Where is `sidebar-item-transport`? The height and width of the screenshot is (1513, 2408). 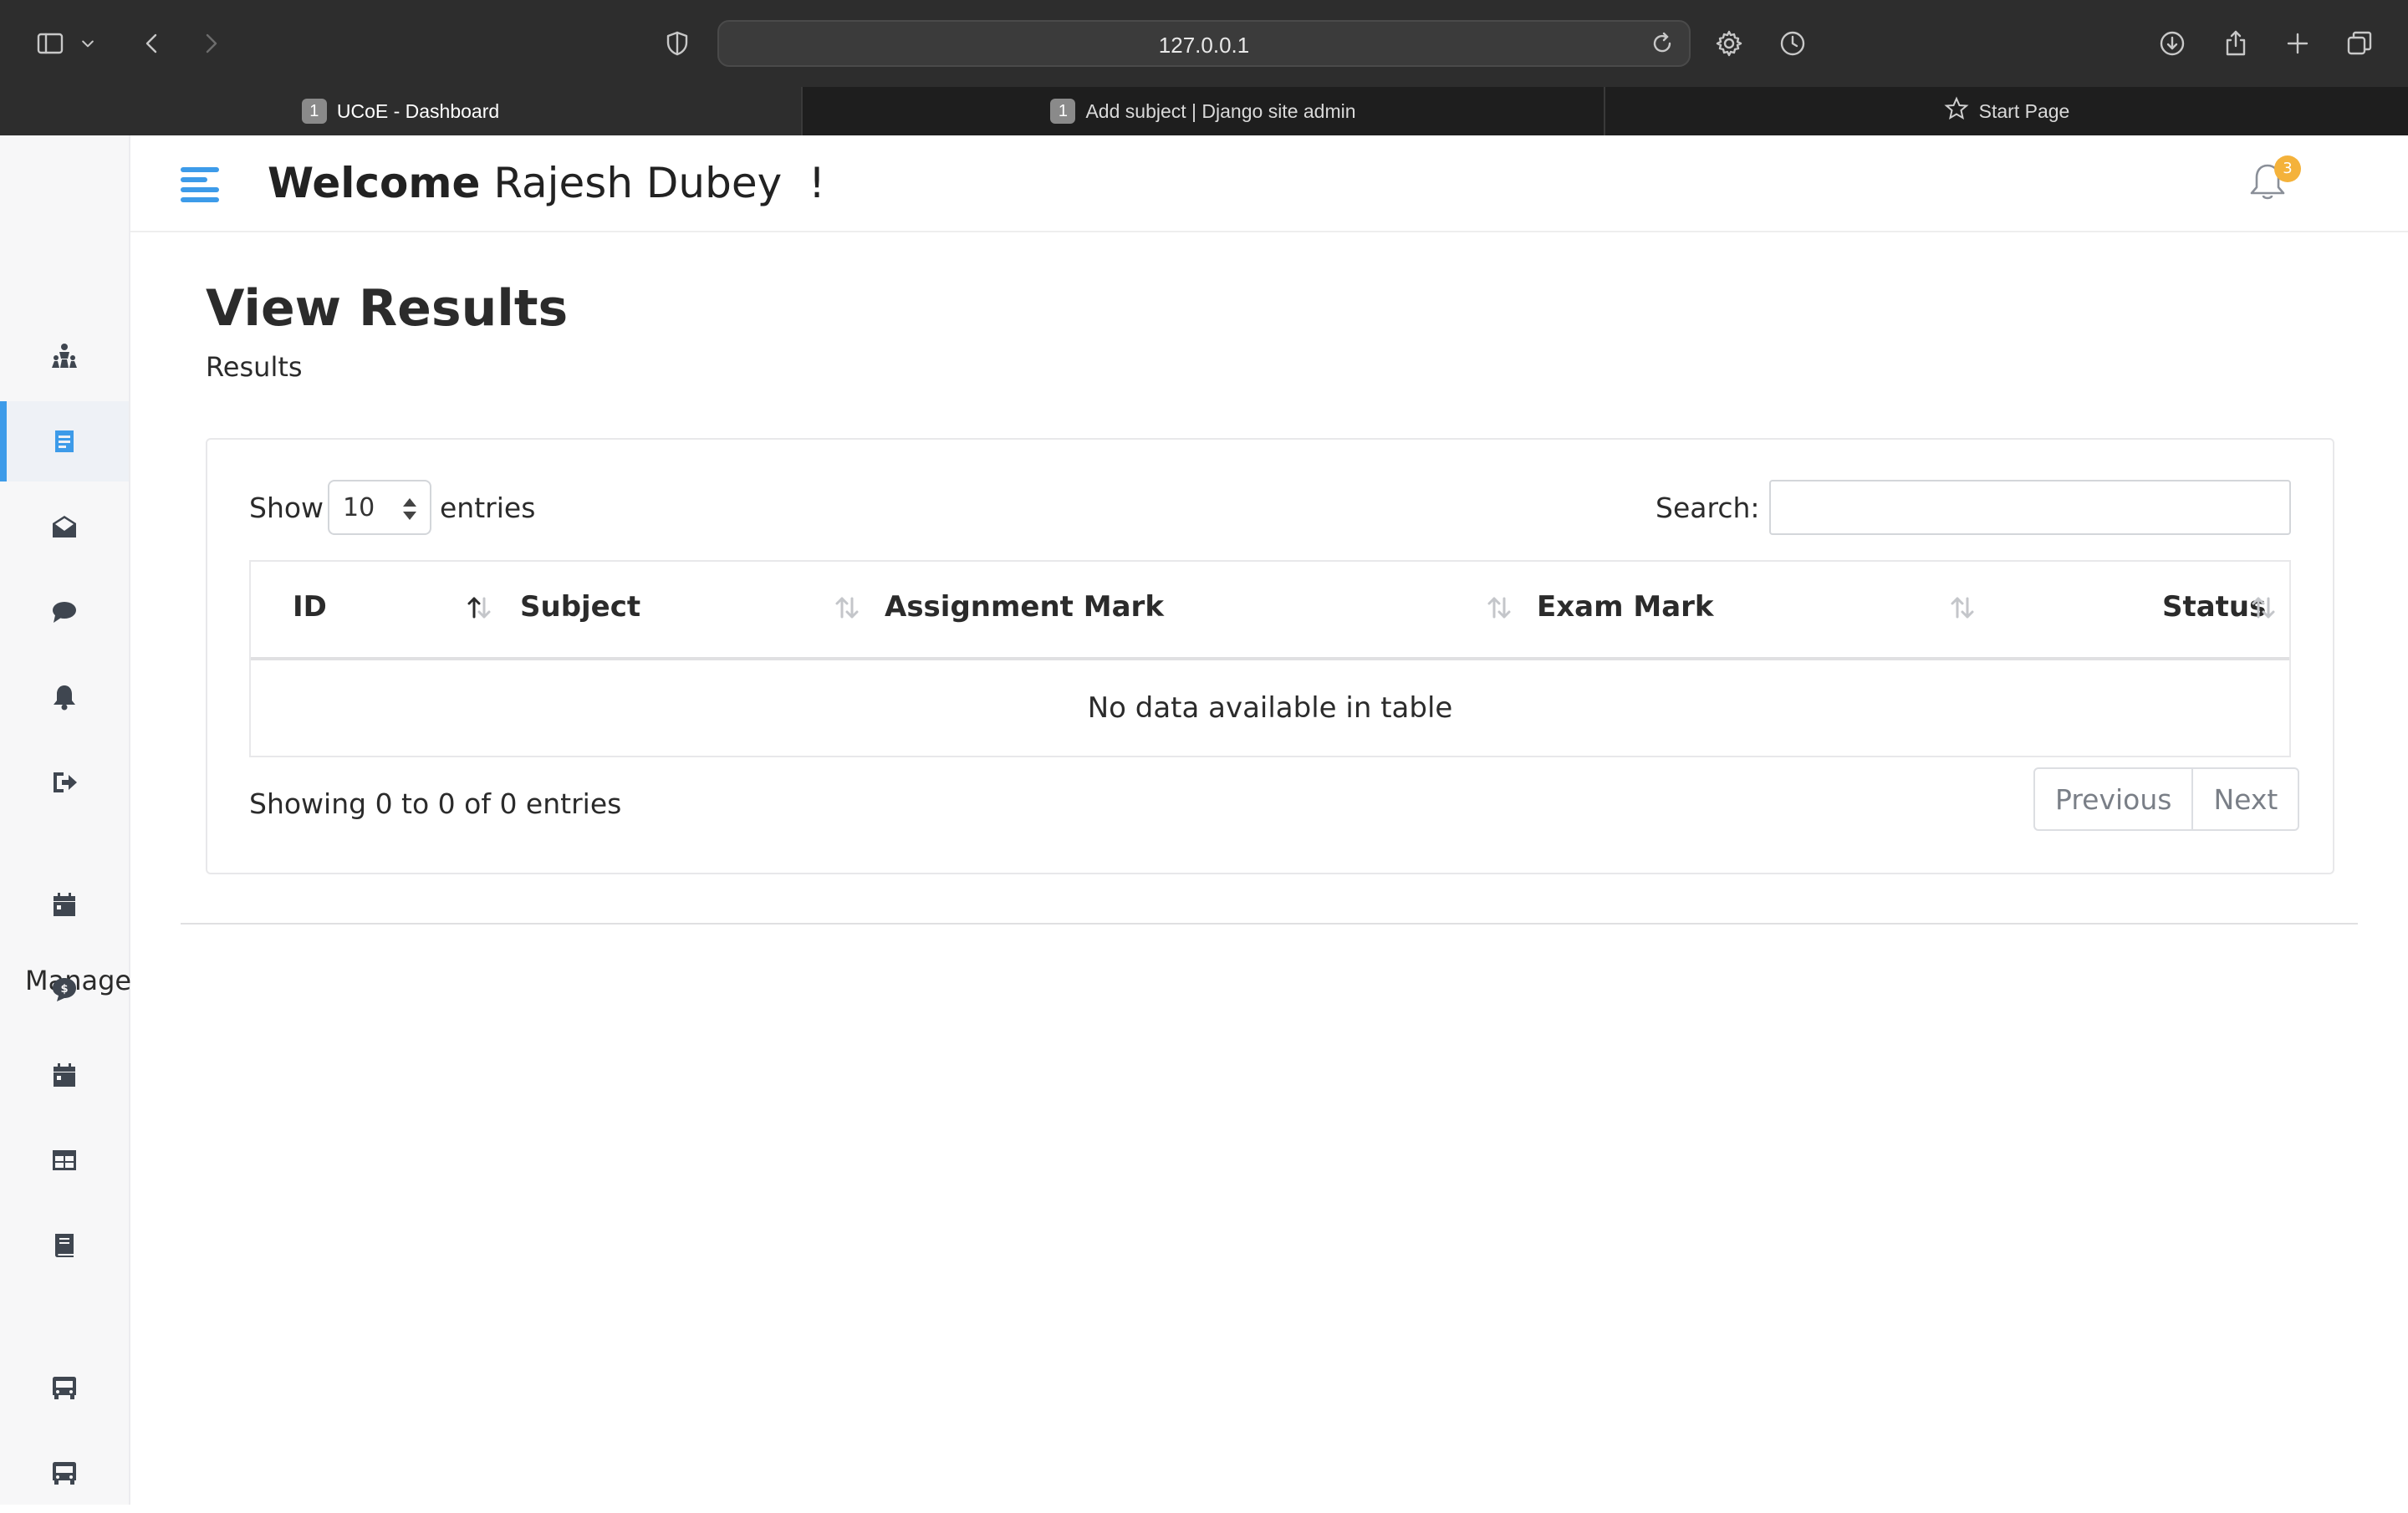 sidebar-item-transport is located at coordinates (65, 1387).